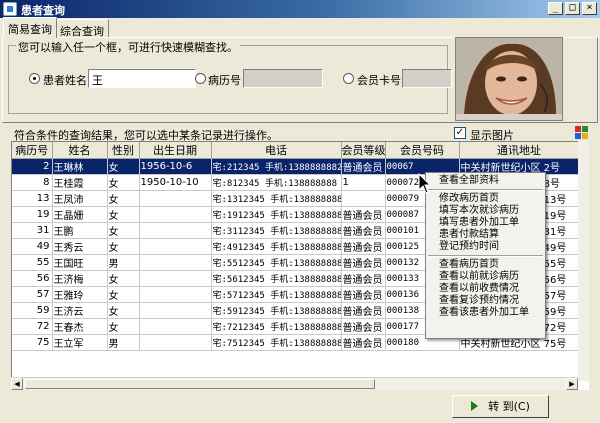  What do you see at coordinates (283, 78) in the screenshot?
I see `record-no-input` at bounding box center [283, 78].